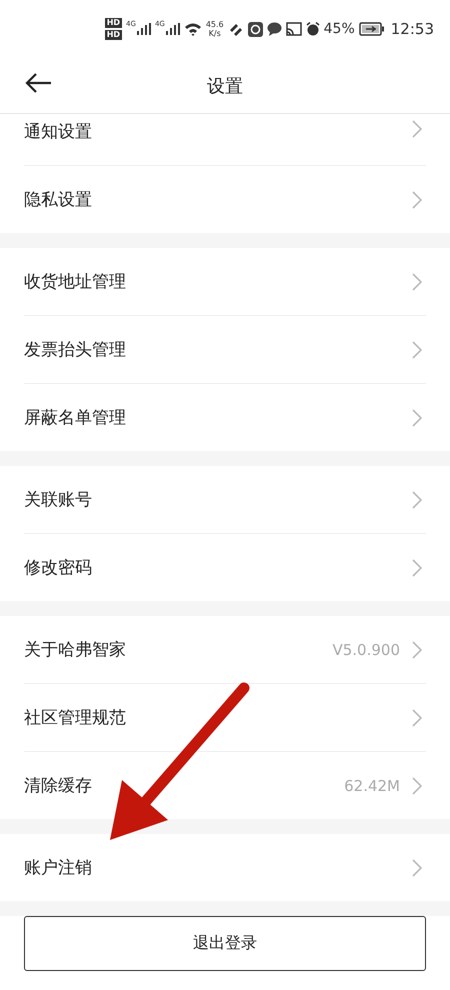 The image size is (450, 990). Describe the element at coordinates (255, 29) in the screenshot. I see `app-icon` at that location.